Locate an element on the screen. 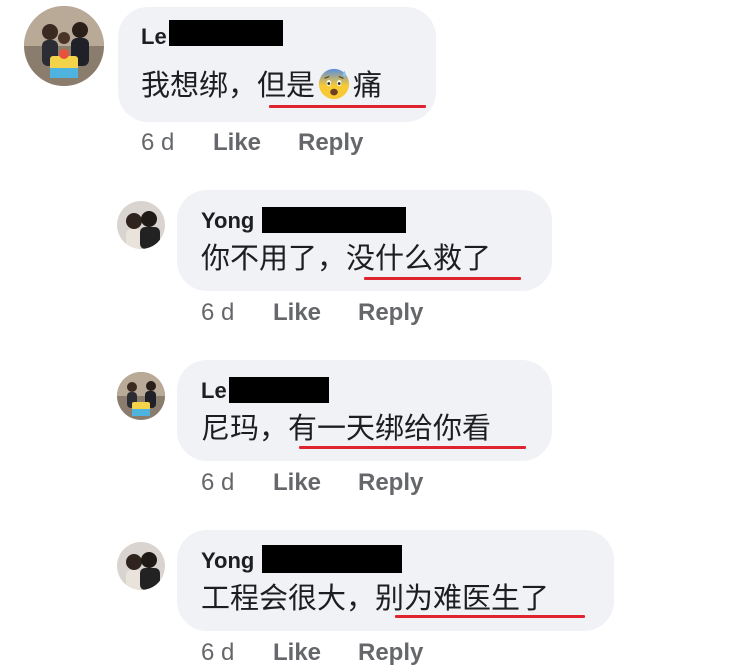 The width and height of the screenshot is (750, 670). comment-text: 你不用了，没什么救了 is located at coordinates (346, 258).